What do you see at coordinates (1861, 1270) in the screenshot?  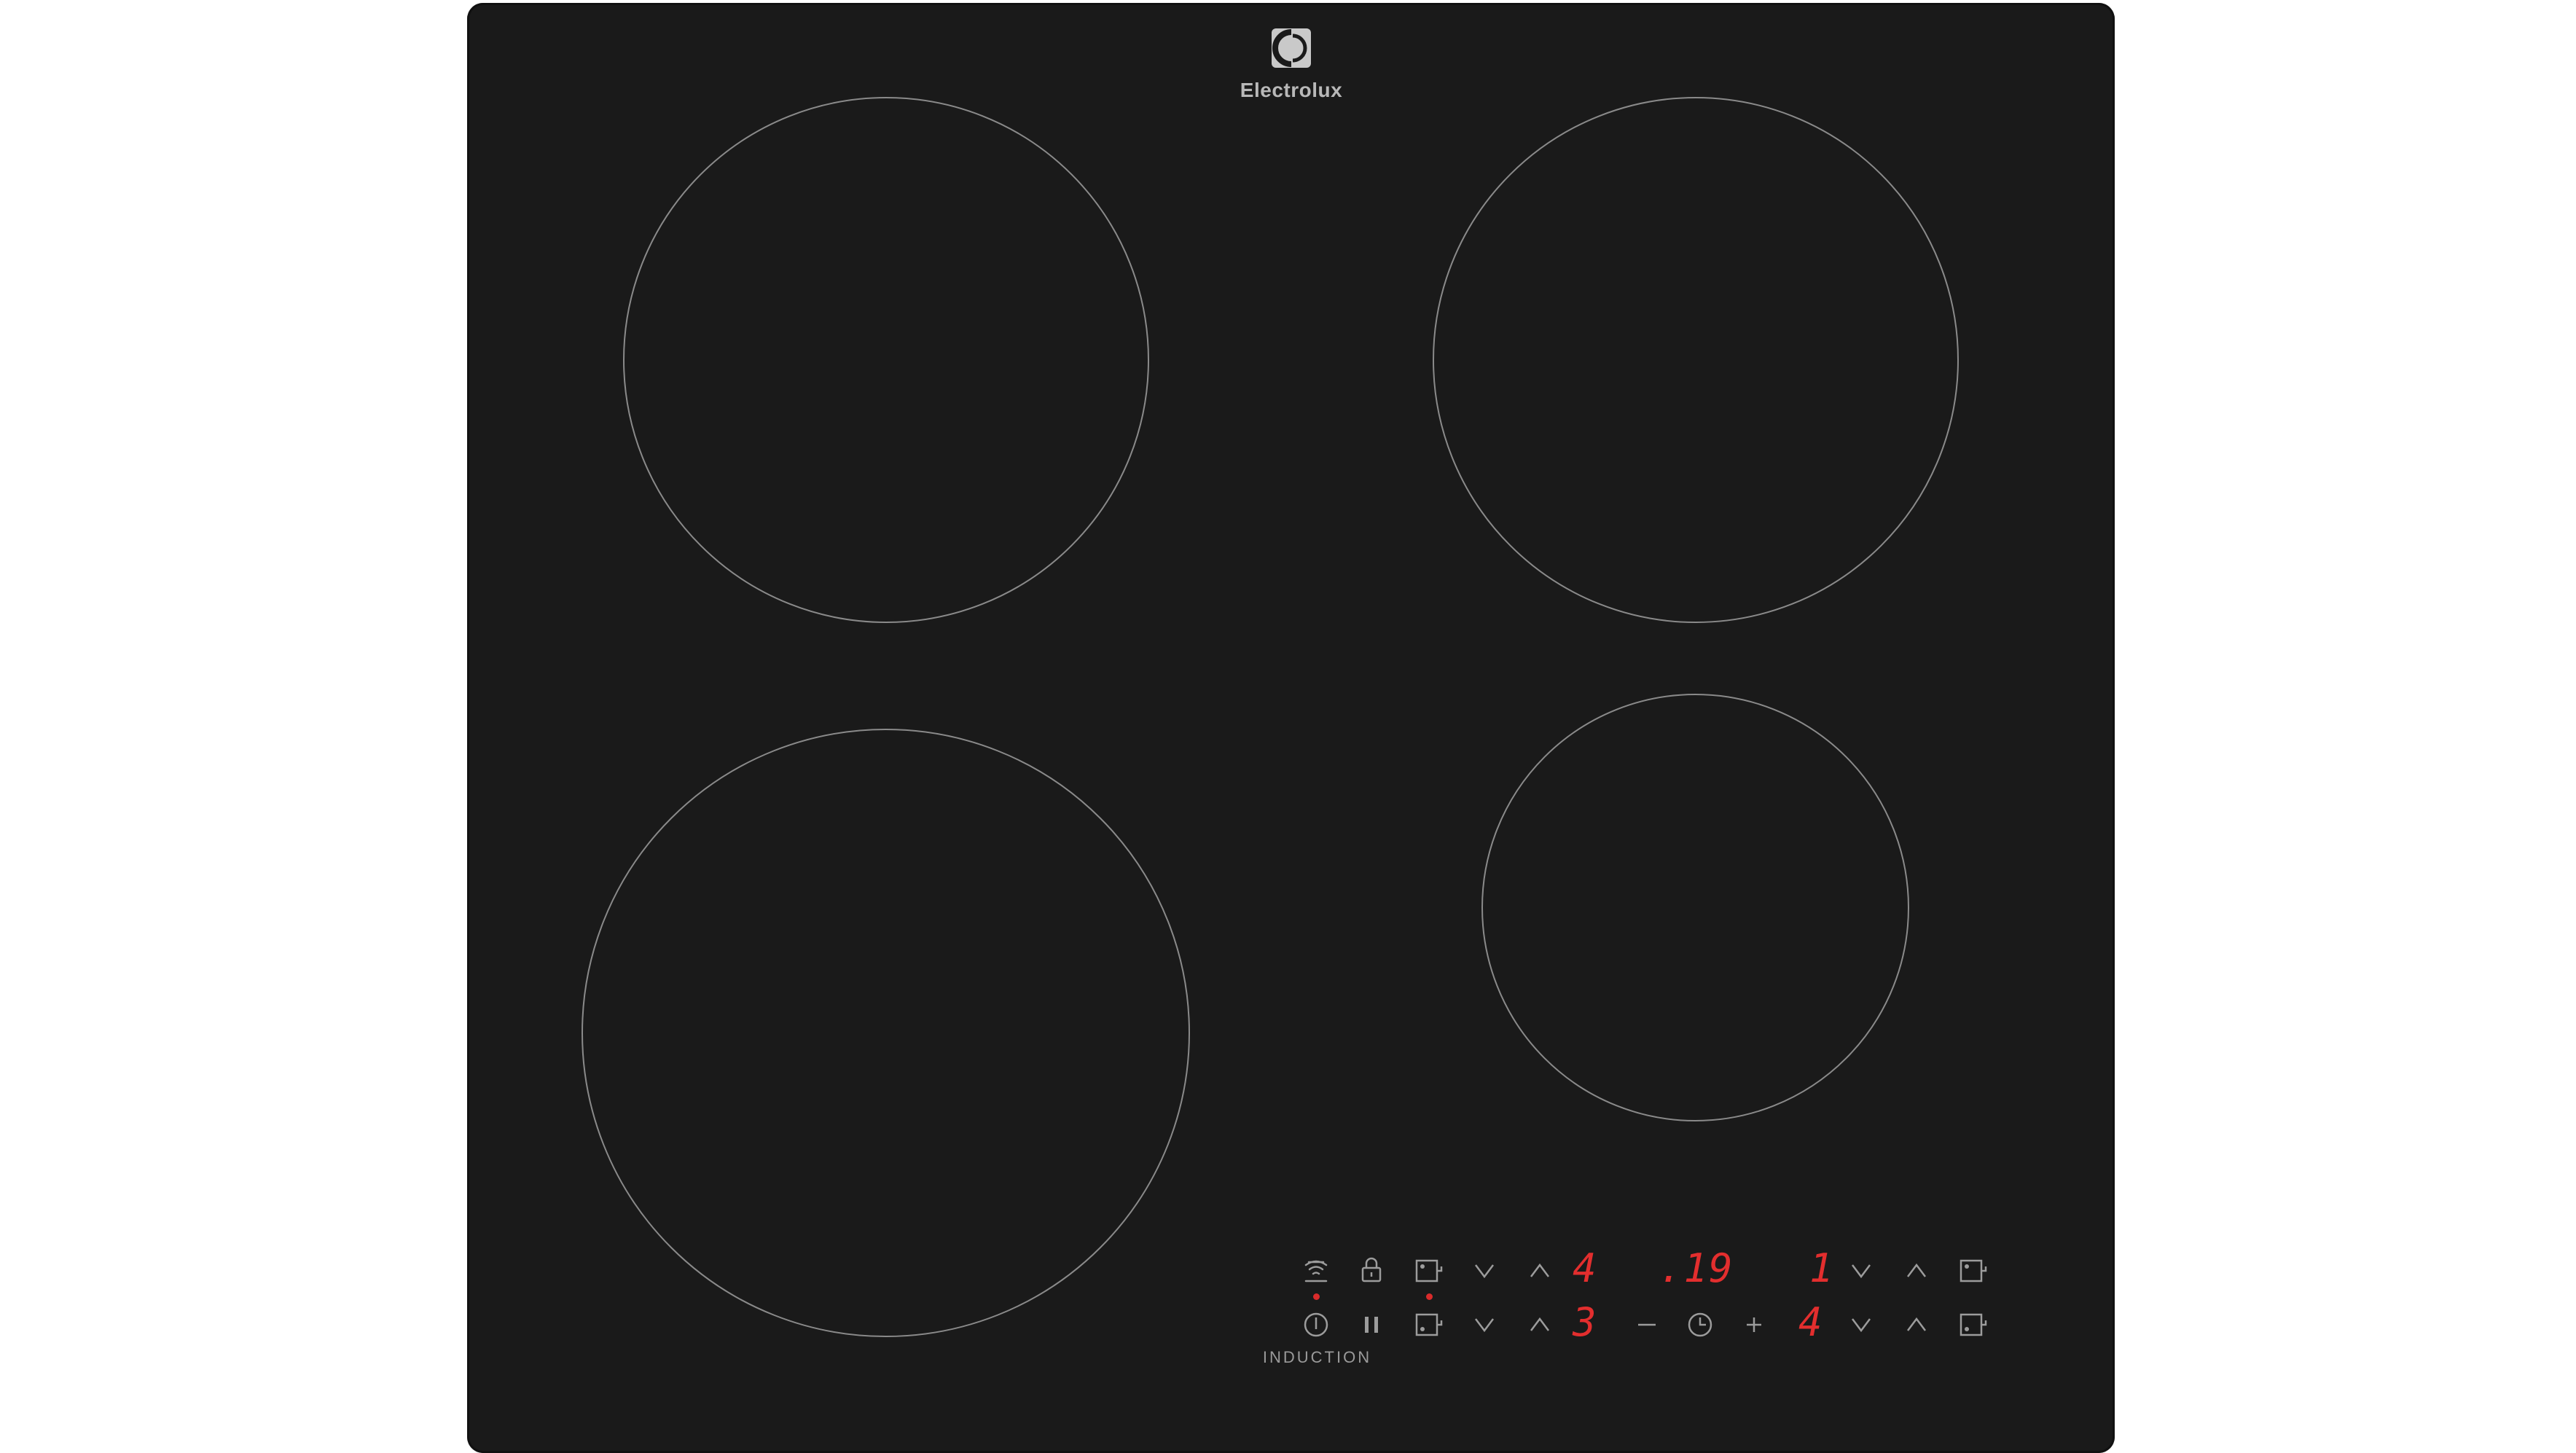 I see `chevron-down-icon-rear-right` at bounding box center [1861, 1270].